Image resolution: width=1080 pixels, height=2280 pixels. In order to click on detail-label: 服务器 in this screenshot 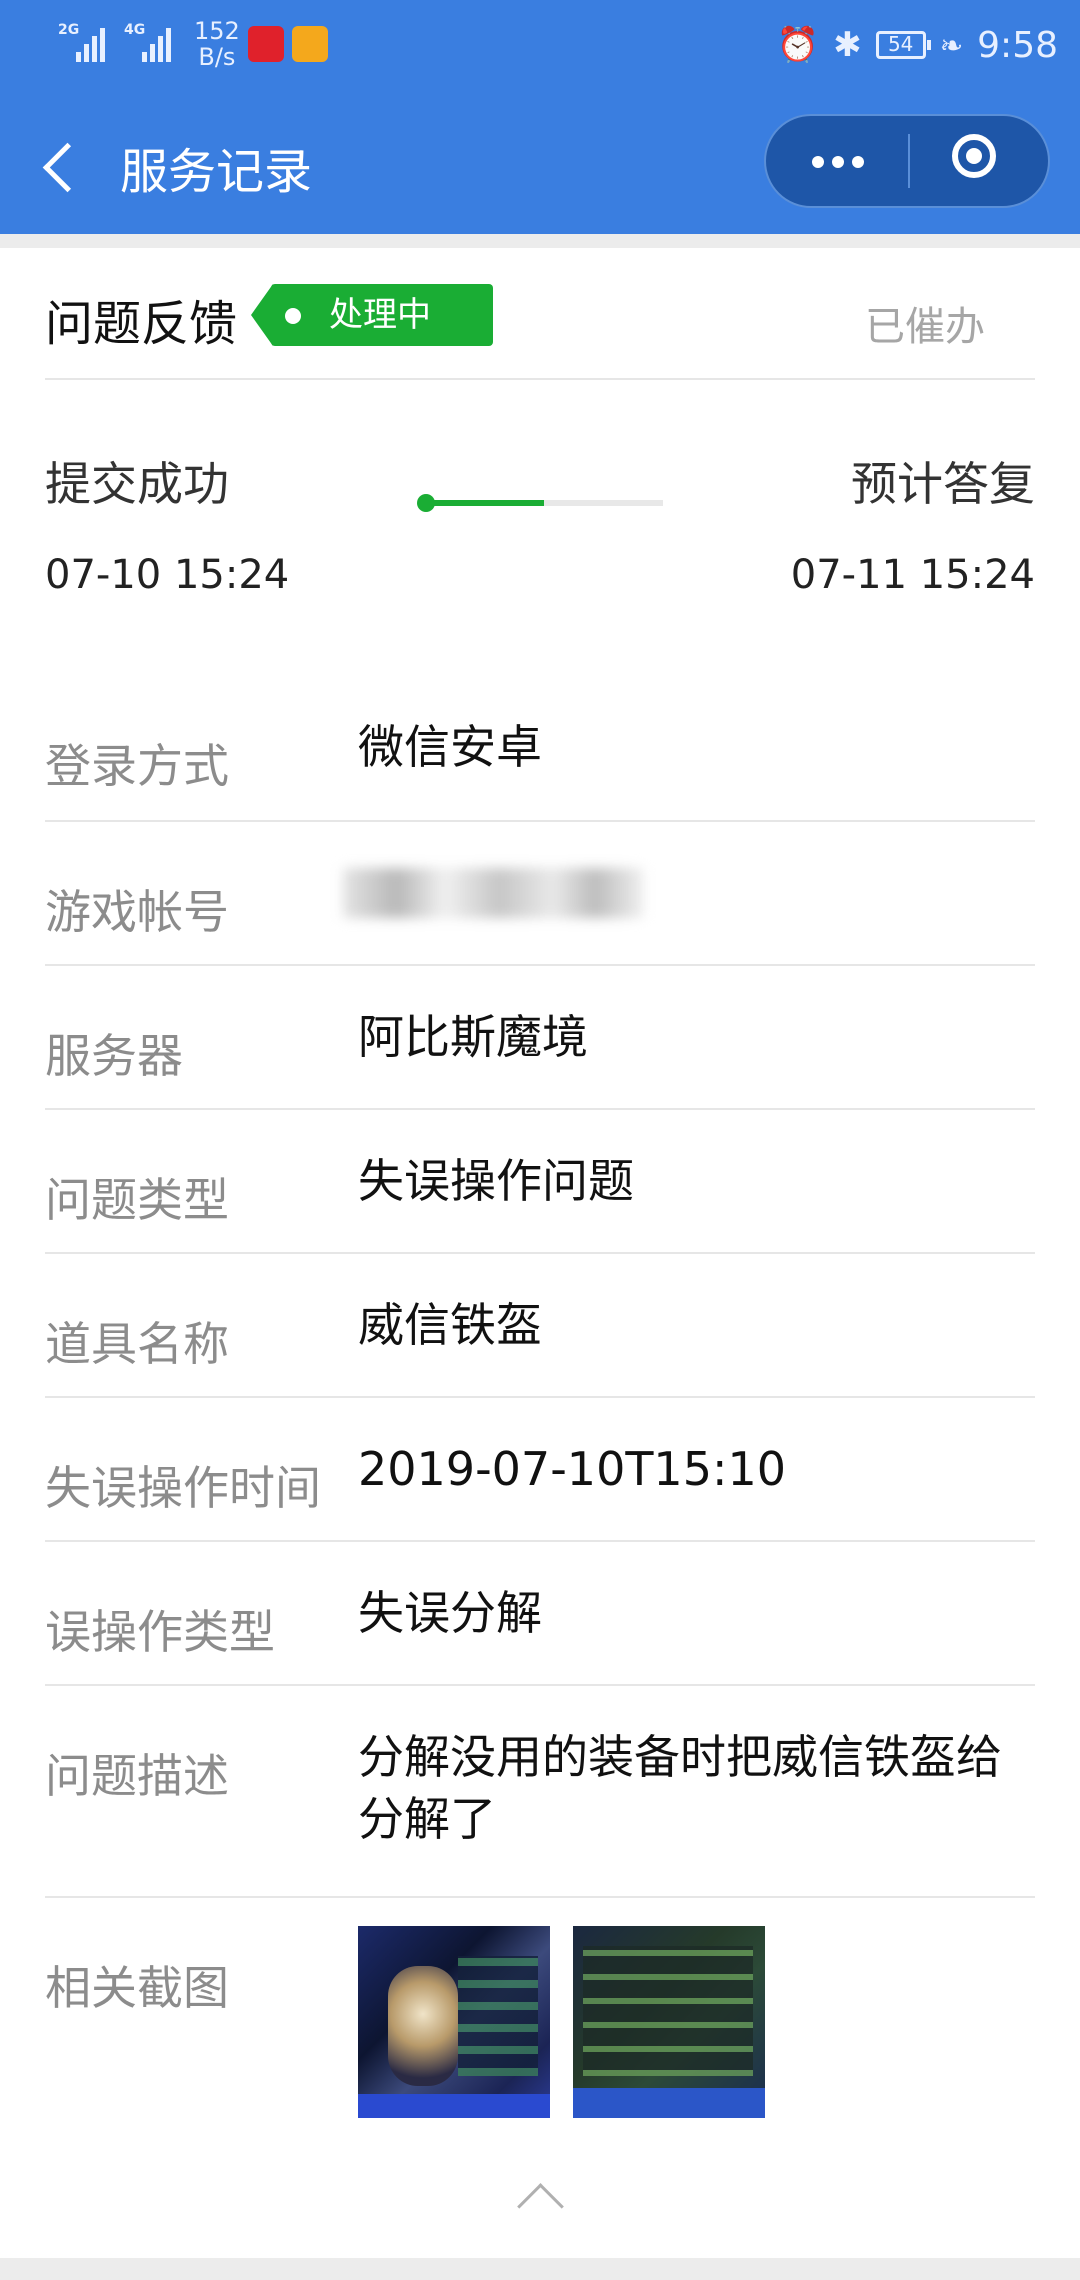, I will do `click(114, 1056)`.